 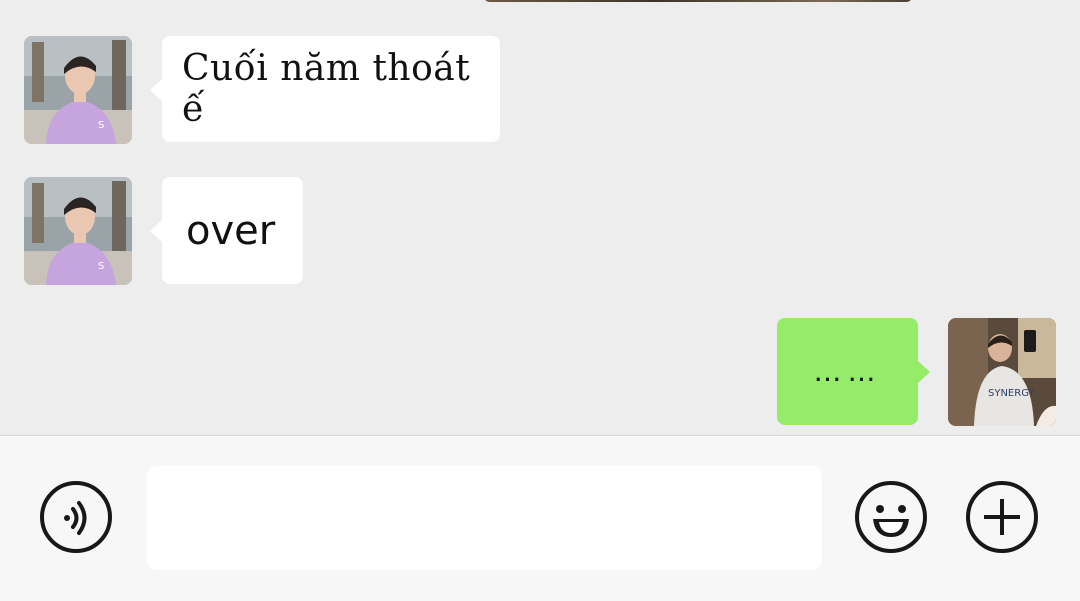 What do you see at coordinates (891, 521) in the screenshot?
I see `emoji-icon` at bounding box center [891, 521].